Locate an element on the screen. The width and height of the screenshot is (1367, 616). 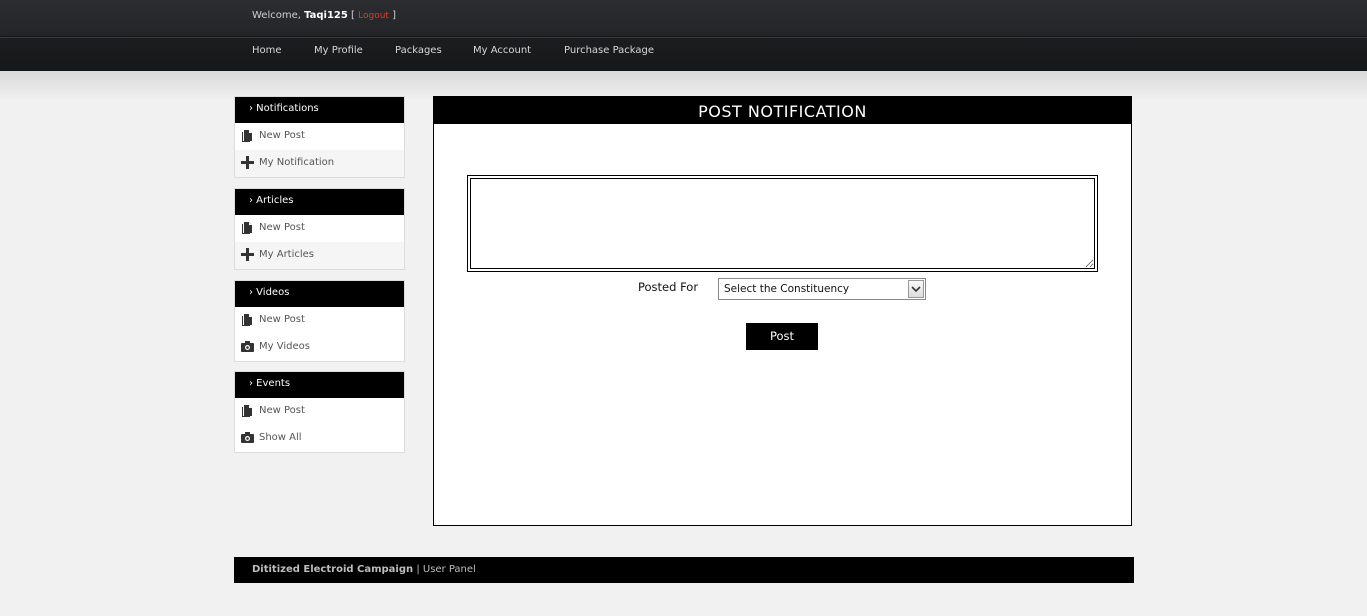
message-field-frame is located at coordinates (782, 223).